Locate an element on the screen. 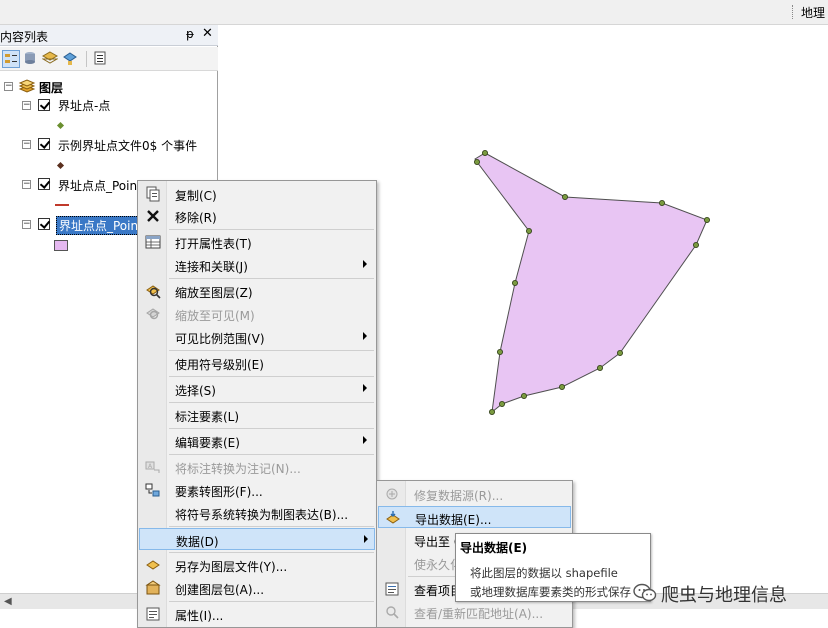 The width and height of the screenshot is (828, 628). convert-labels-icon: A is located at coordinates (152, 467).